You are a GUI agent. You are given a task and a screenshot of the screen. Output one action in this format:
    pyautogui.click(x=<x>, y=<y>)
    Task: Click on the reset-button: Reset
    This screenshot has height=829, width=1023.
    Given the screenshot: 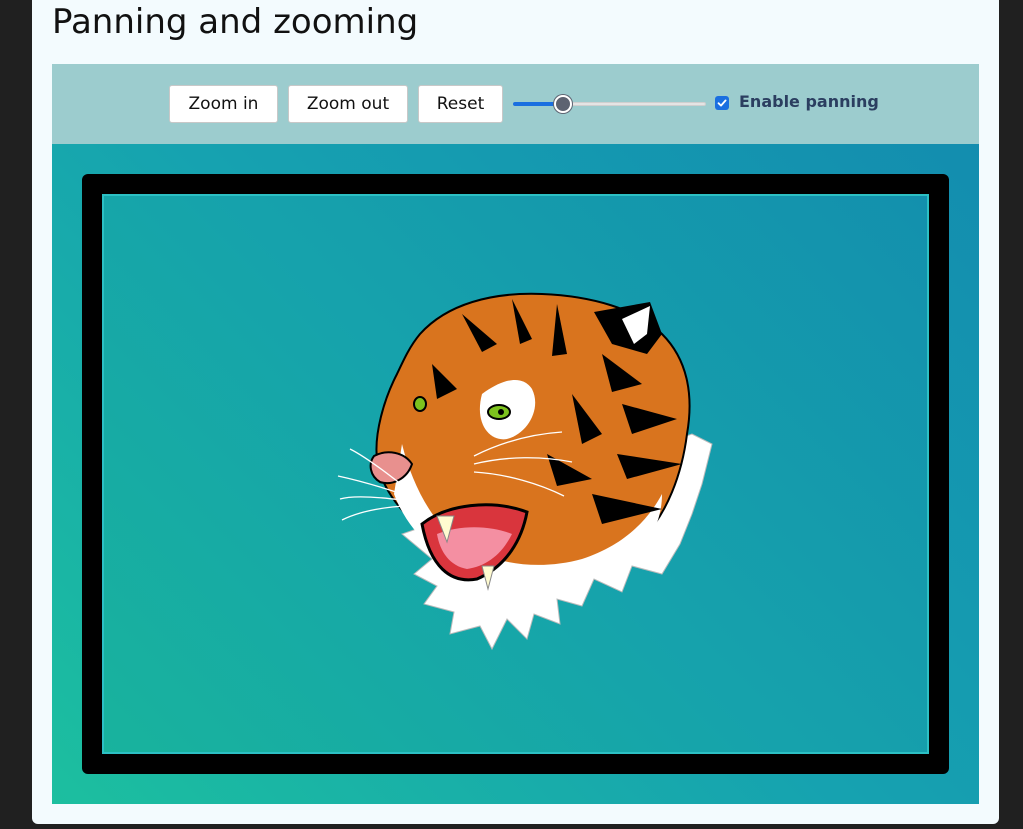 What is the action you would take?
    pyautogui.click(x=460, y=104)
    